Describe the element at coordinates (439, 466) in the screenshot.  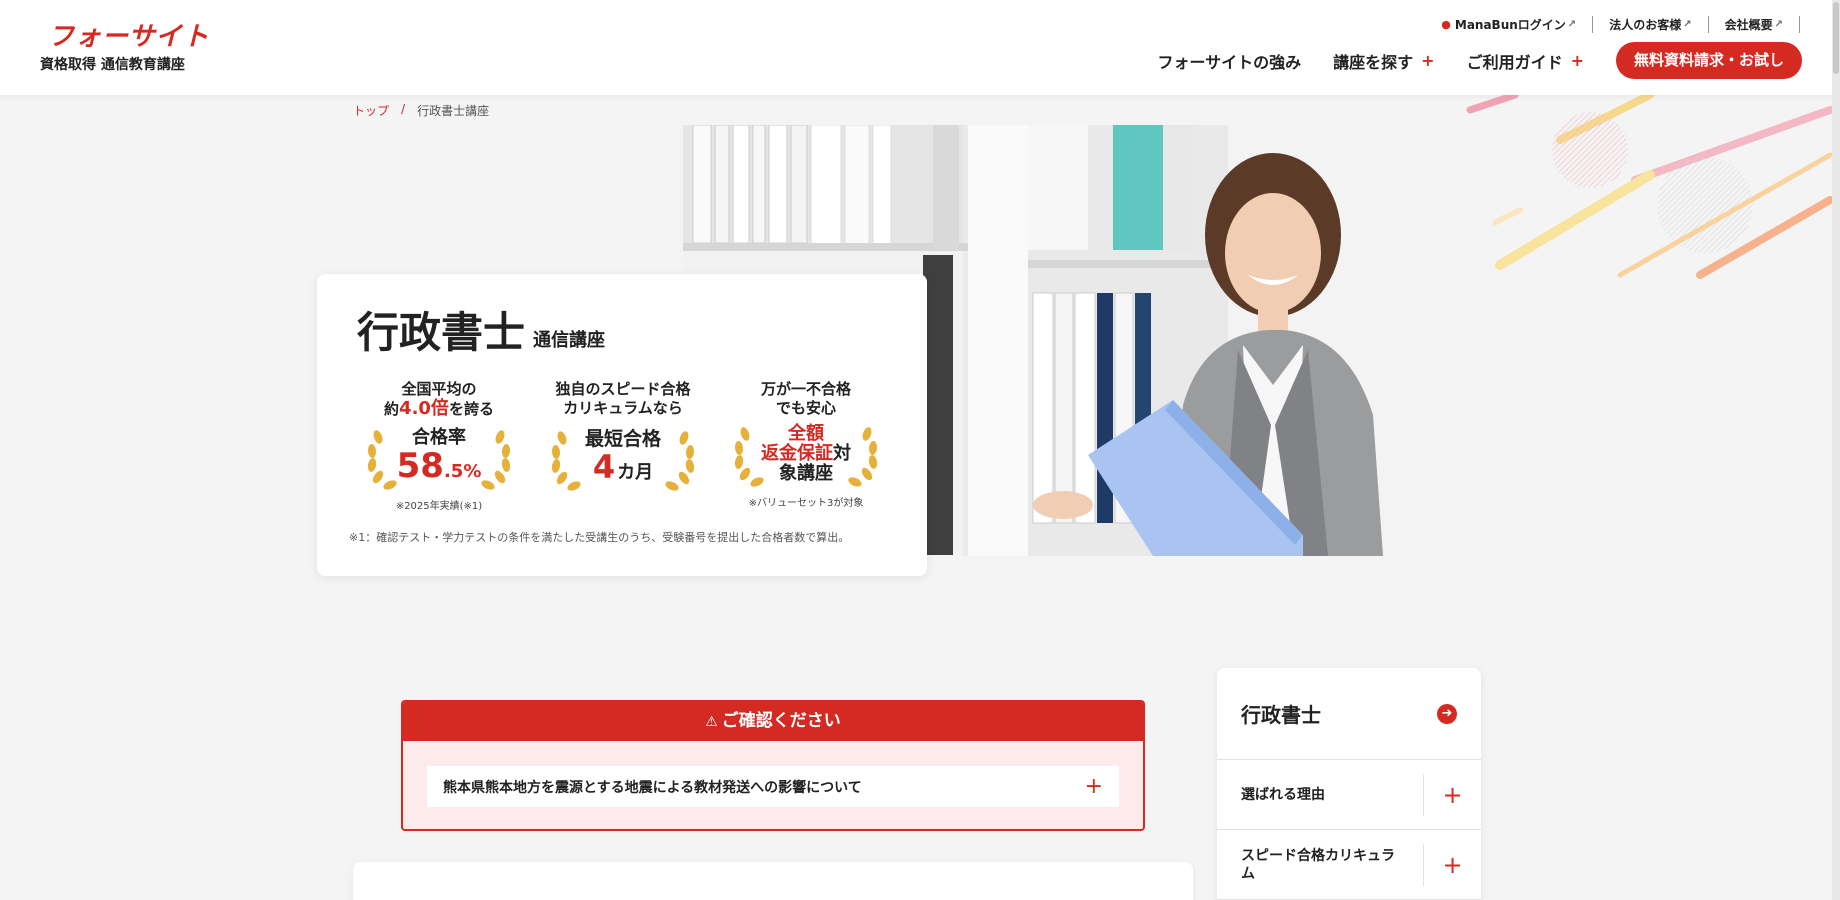
I see `badge-value: 58.5%` at that location.